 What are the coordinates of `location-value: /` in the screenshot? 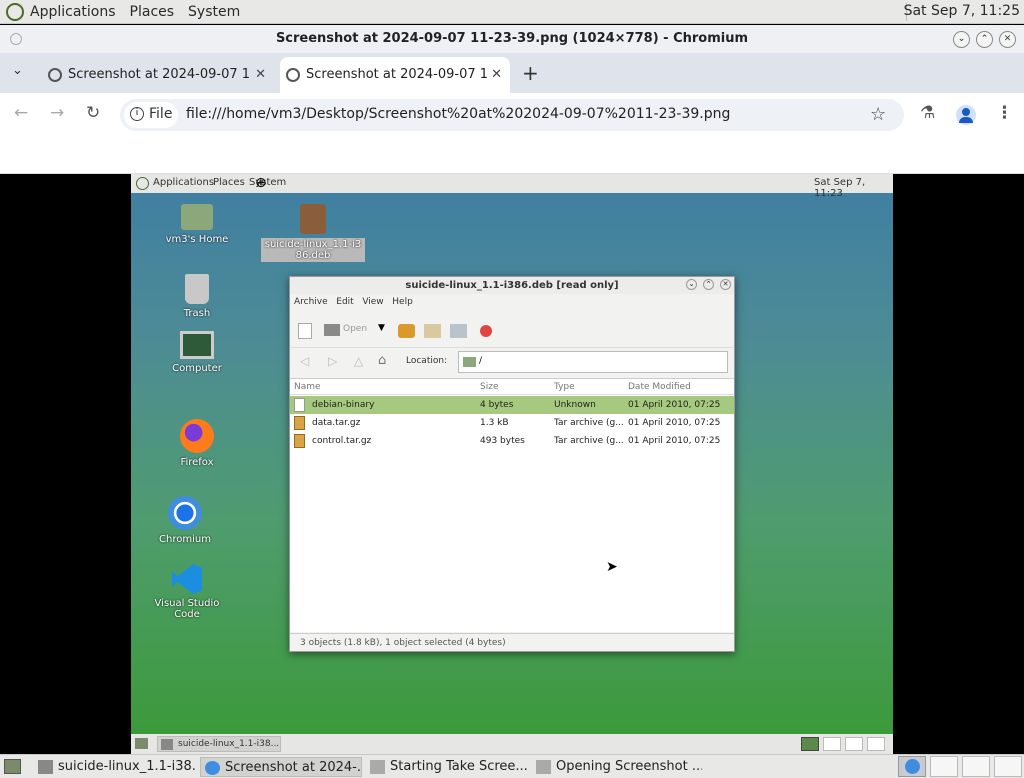 It's located at (481, 361).